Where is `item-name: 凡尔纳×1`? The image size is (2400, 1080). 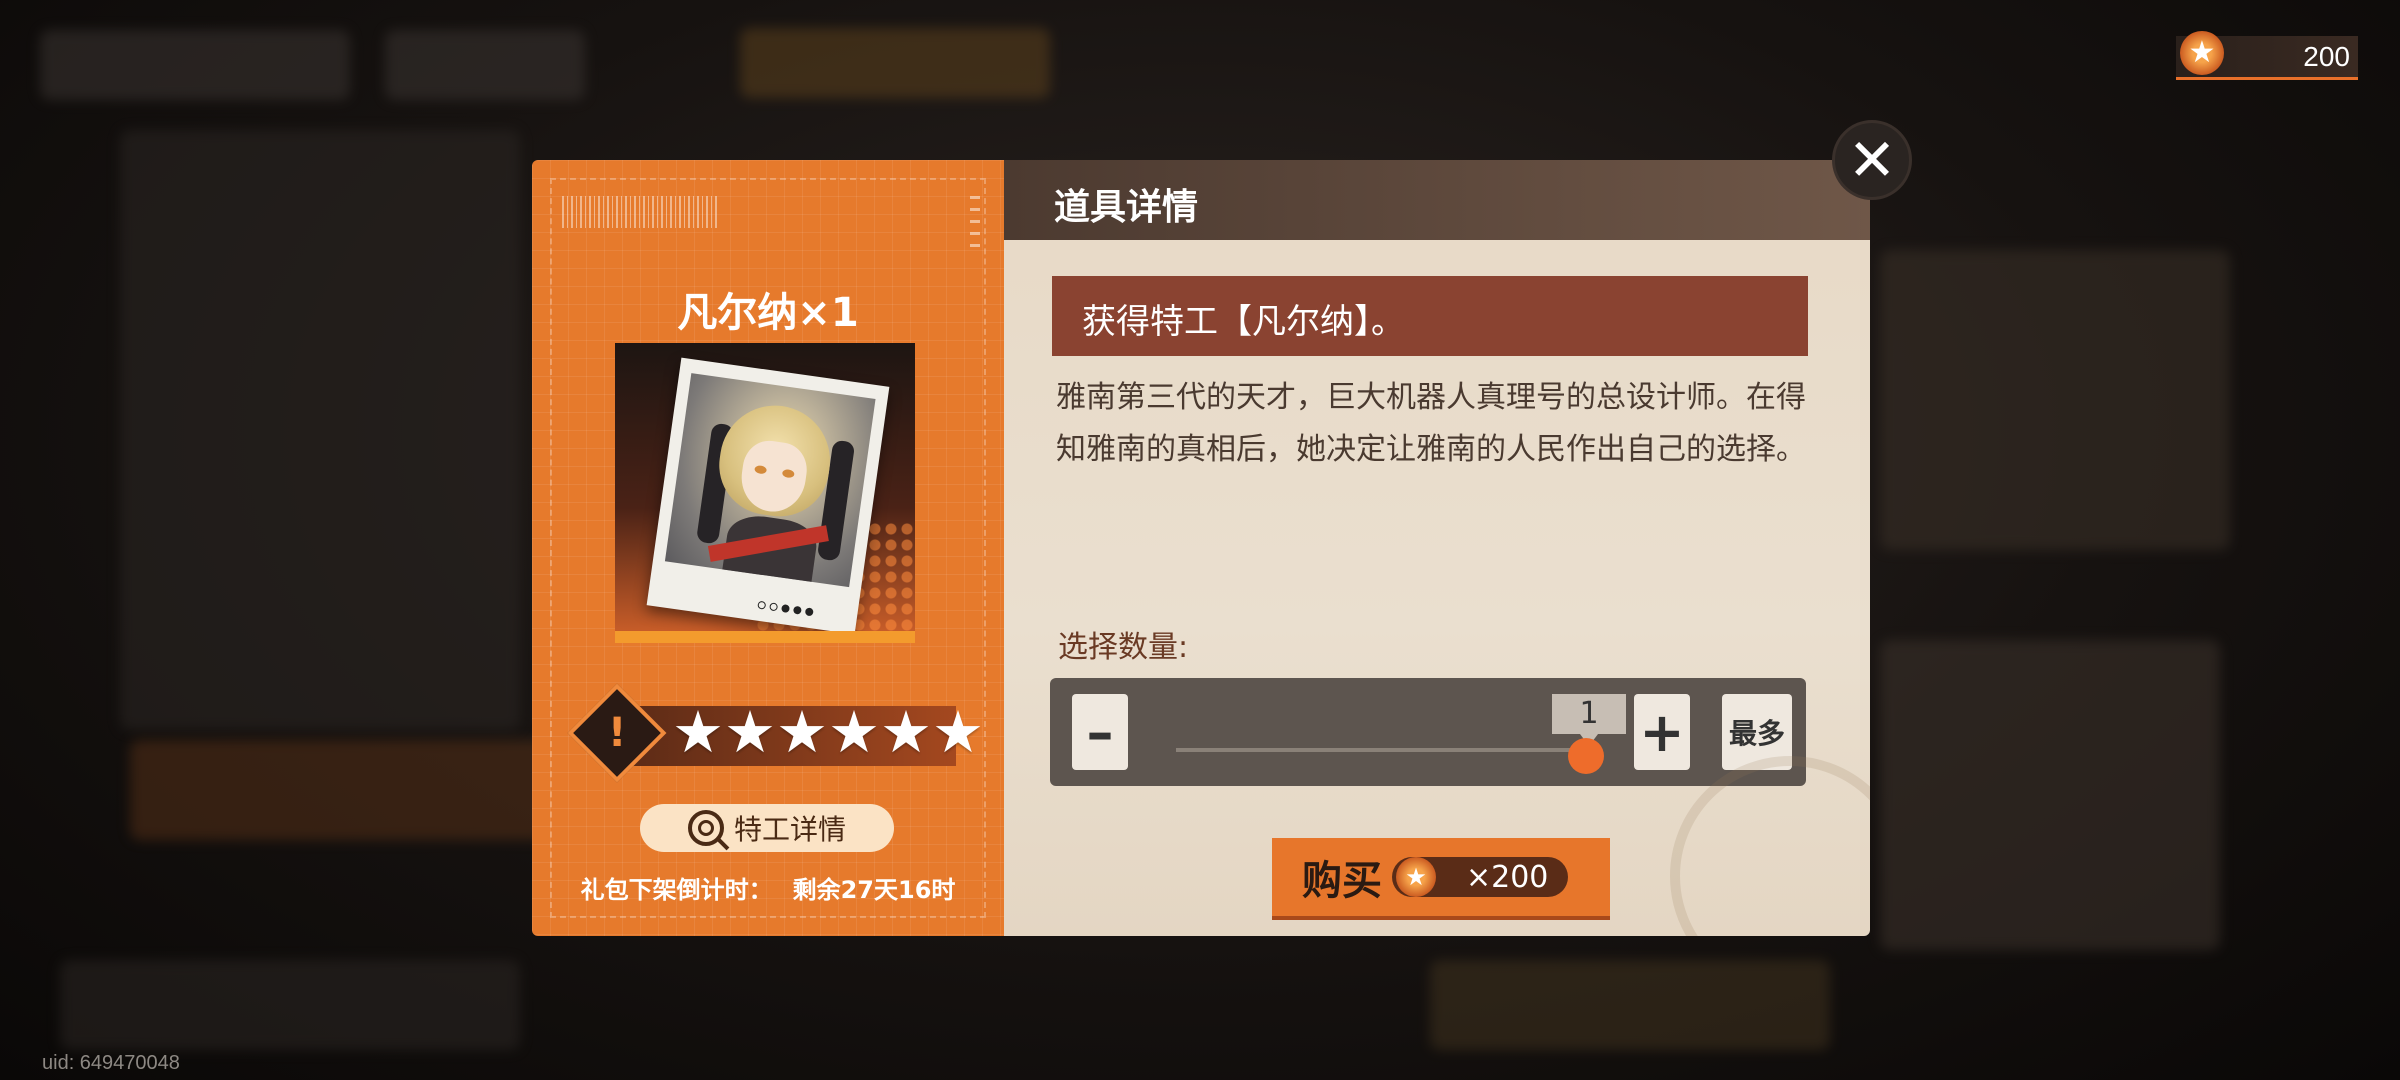
item-name: 凡尔纳×1 is located at coordinates (768, 313).